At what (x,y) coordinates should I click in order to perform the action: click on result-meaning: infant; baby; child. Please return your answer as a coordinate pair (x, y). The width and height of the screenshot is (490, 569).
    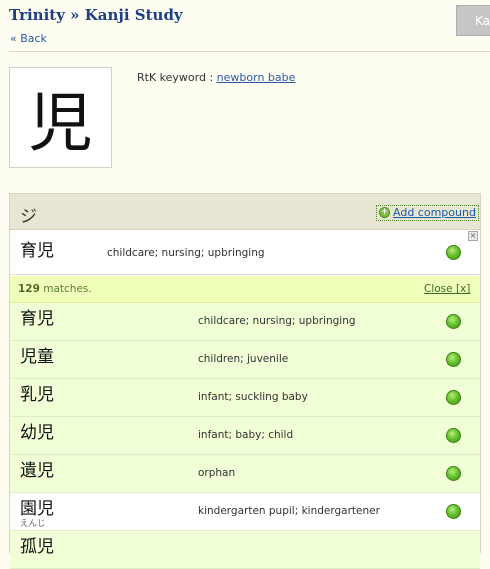
    Looking at the image, I should click on (246, 435).